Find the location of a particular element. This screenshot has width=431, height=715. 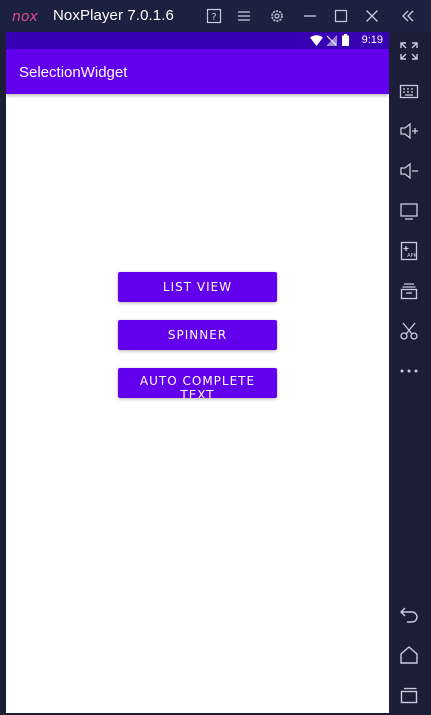

auto-complete-text-button: AUTO COMPLETE TEXT is located at coordinates (197, 383).